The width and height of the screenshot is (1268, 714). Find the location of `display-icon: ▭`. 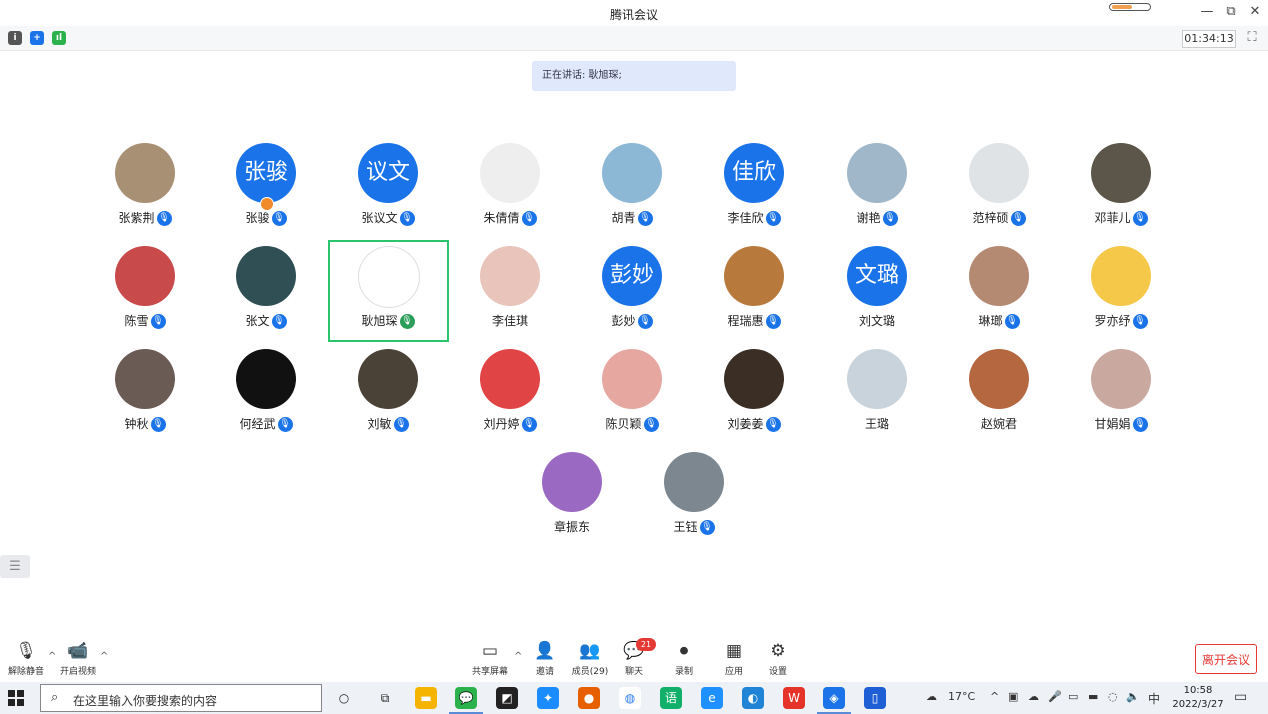

display-icon: ▭ is located at coordinates (1073, 696).